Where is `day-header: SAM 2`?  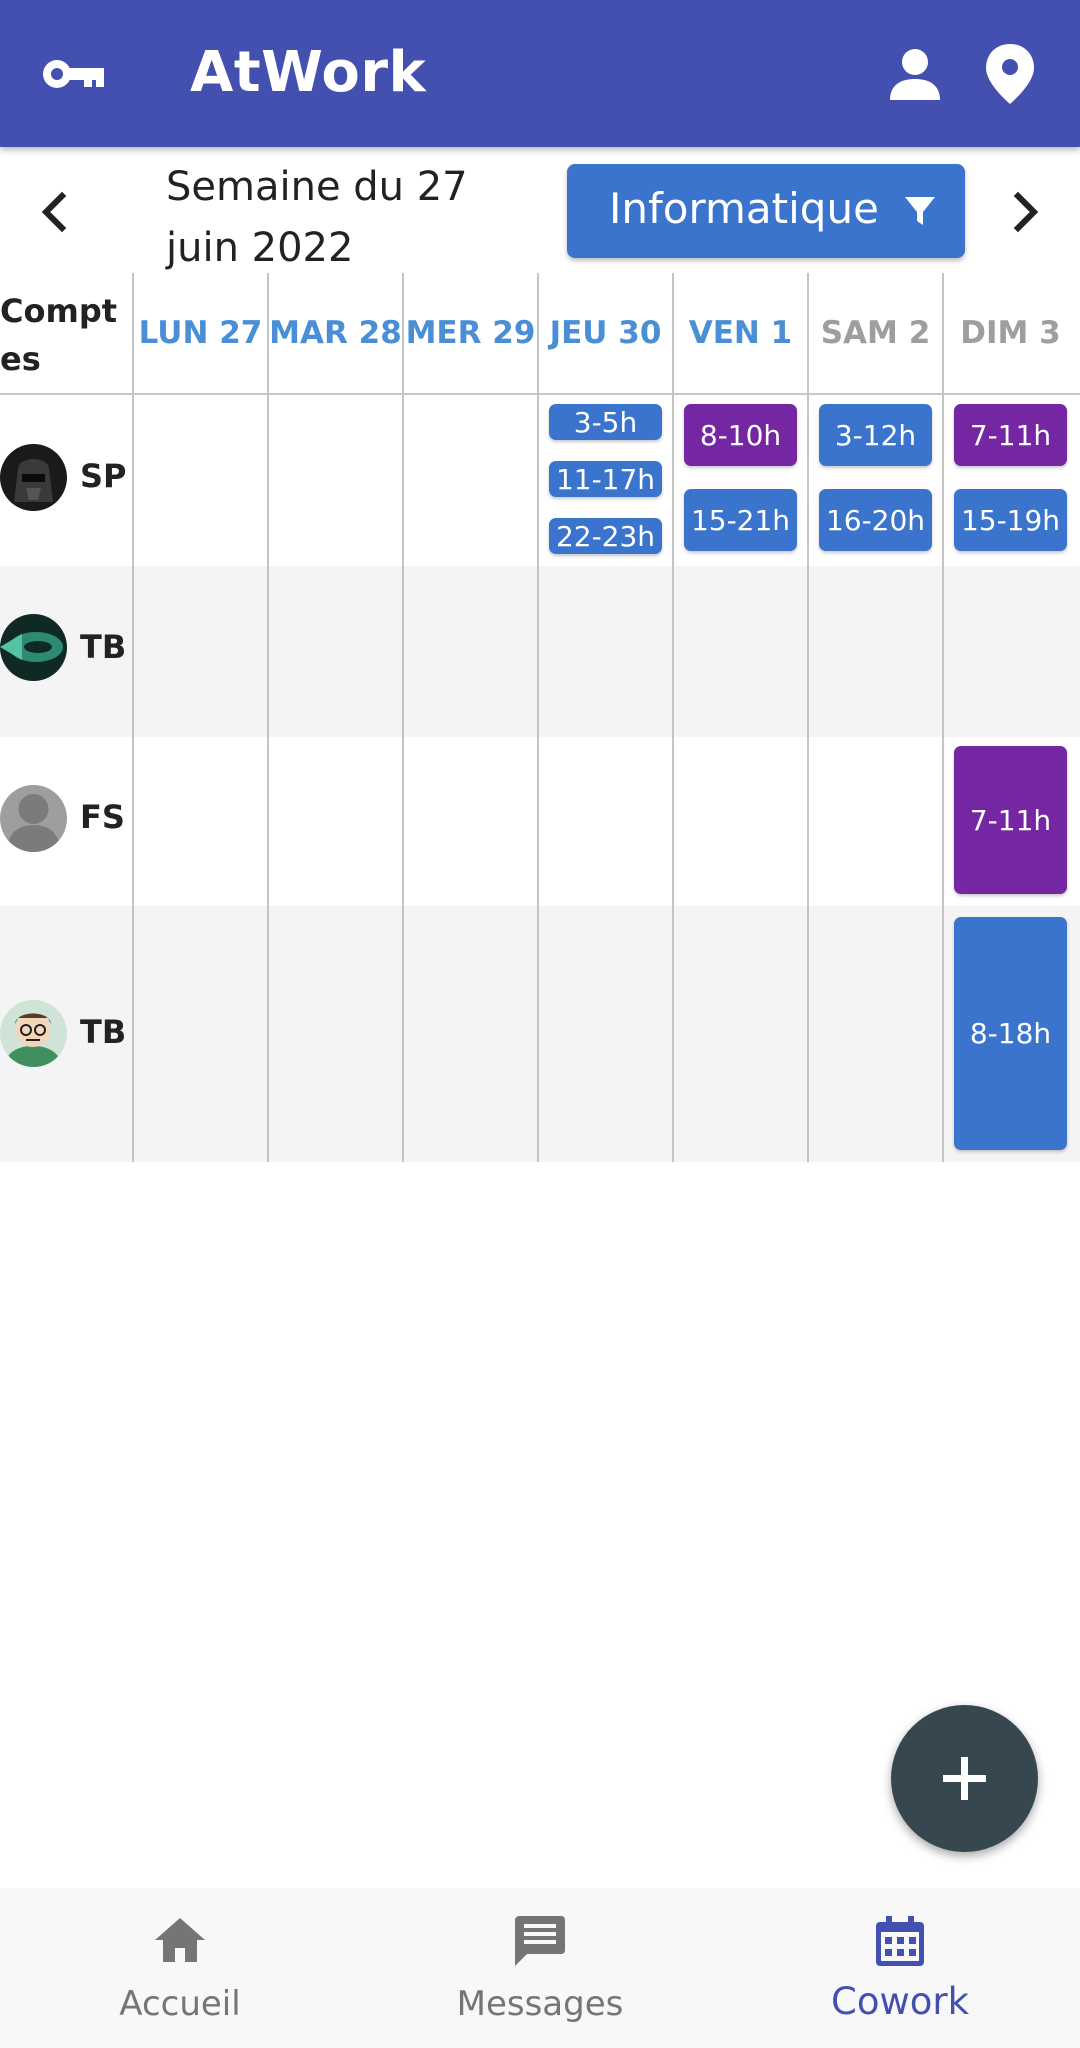
day-header: SAM 2 is located at coordinates (875, 333).